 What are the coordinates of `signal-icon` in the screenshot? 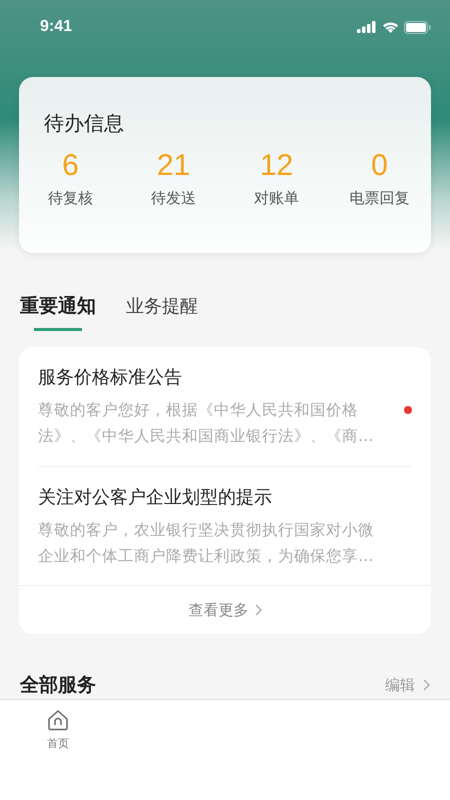 It's located at (367, 27).